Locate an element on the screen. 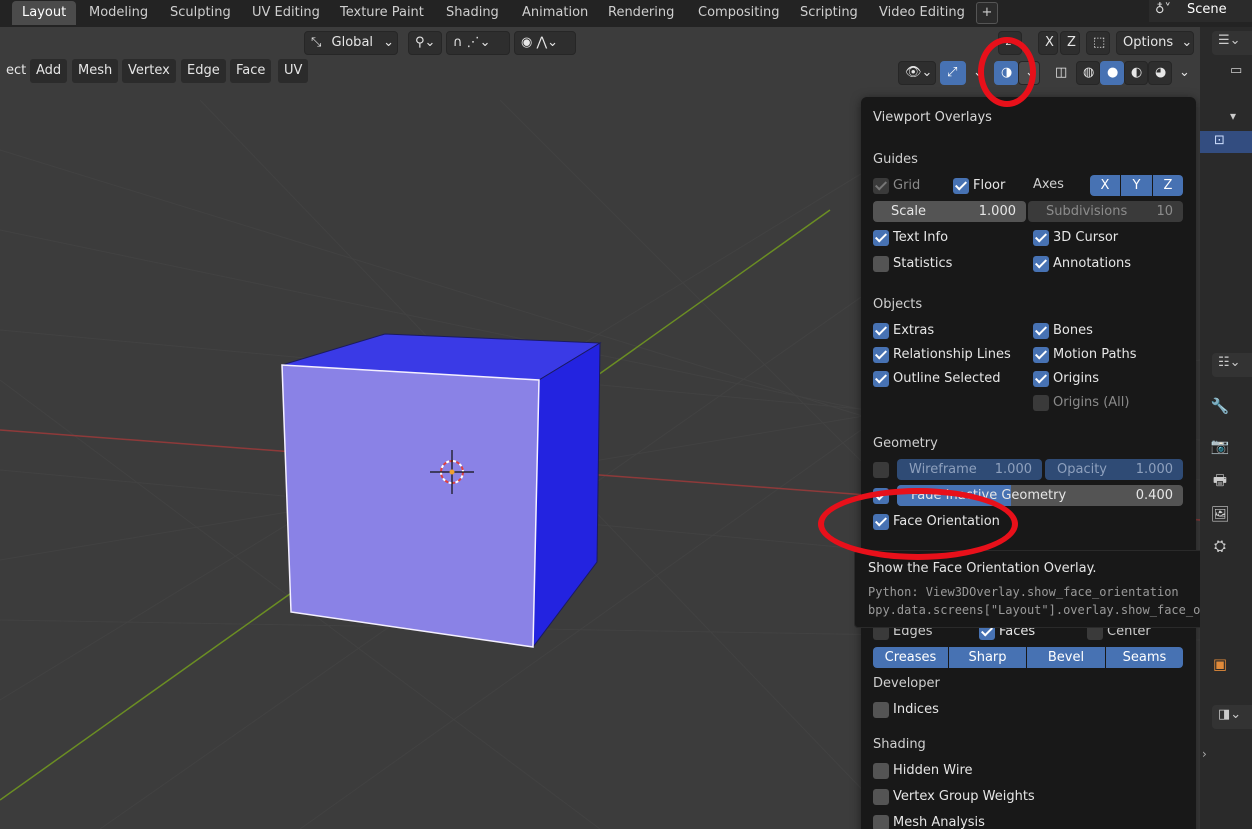  filter-icon: ▭ is located at coordinates (1241, 73).